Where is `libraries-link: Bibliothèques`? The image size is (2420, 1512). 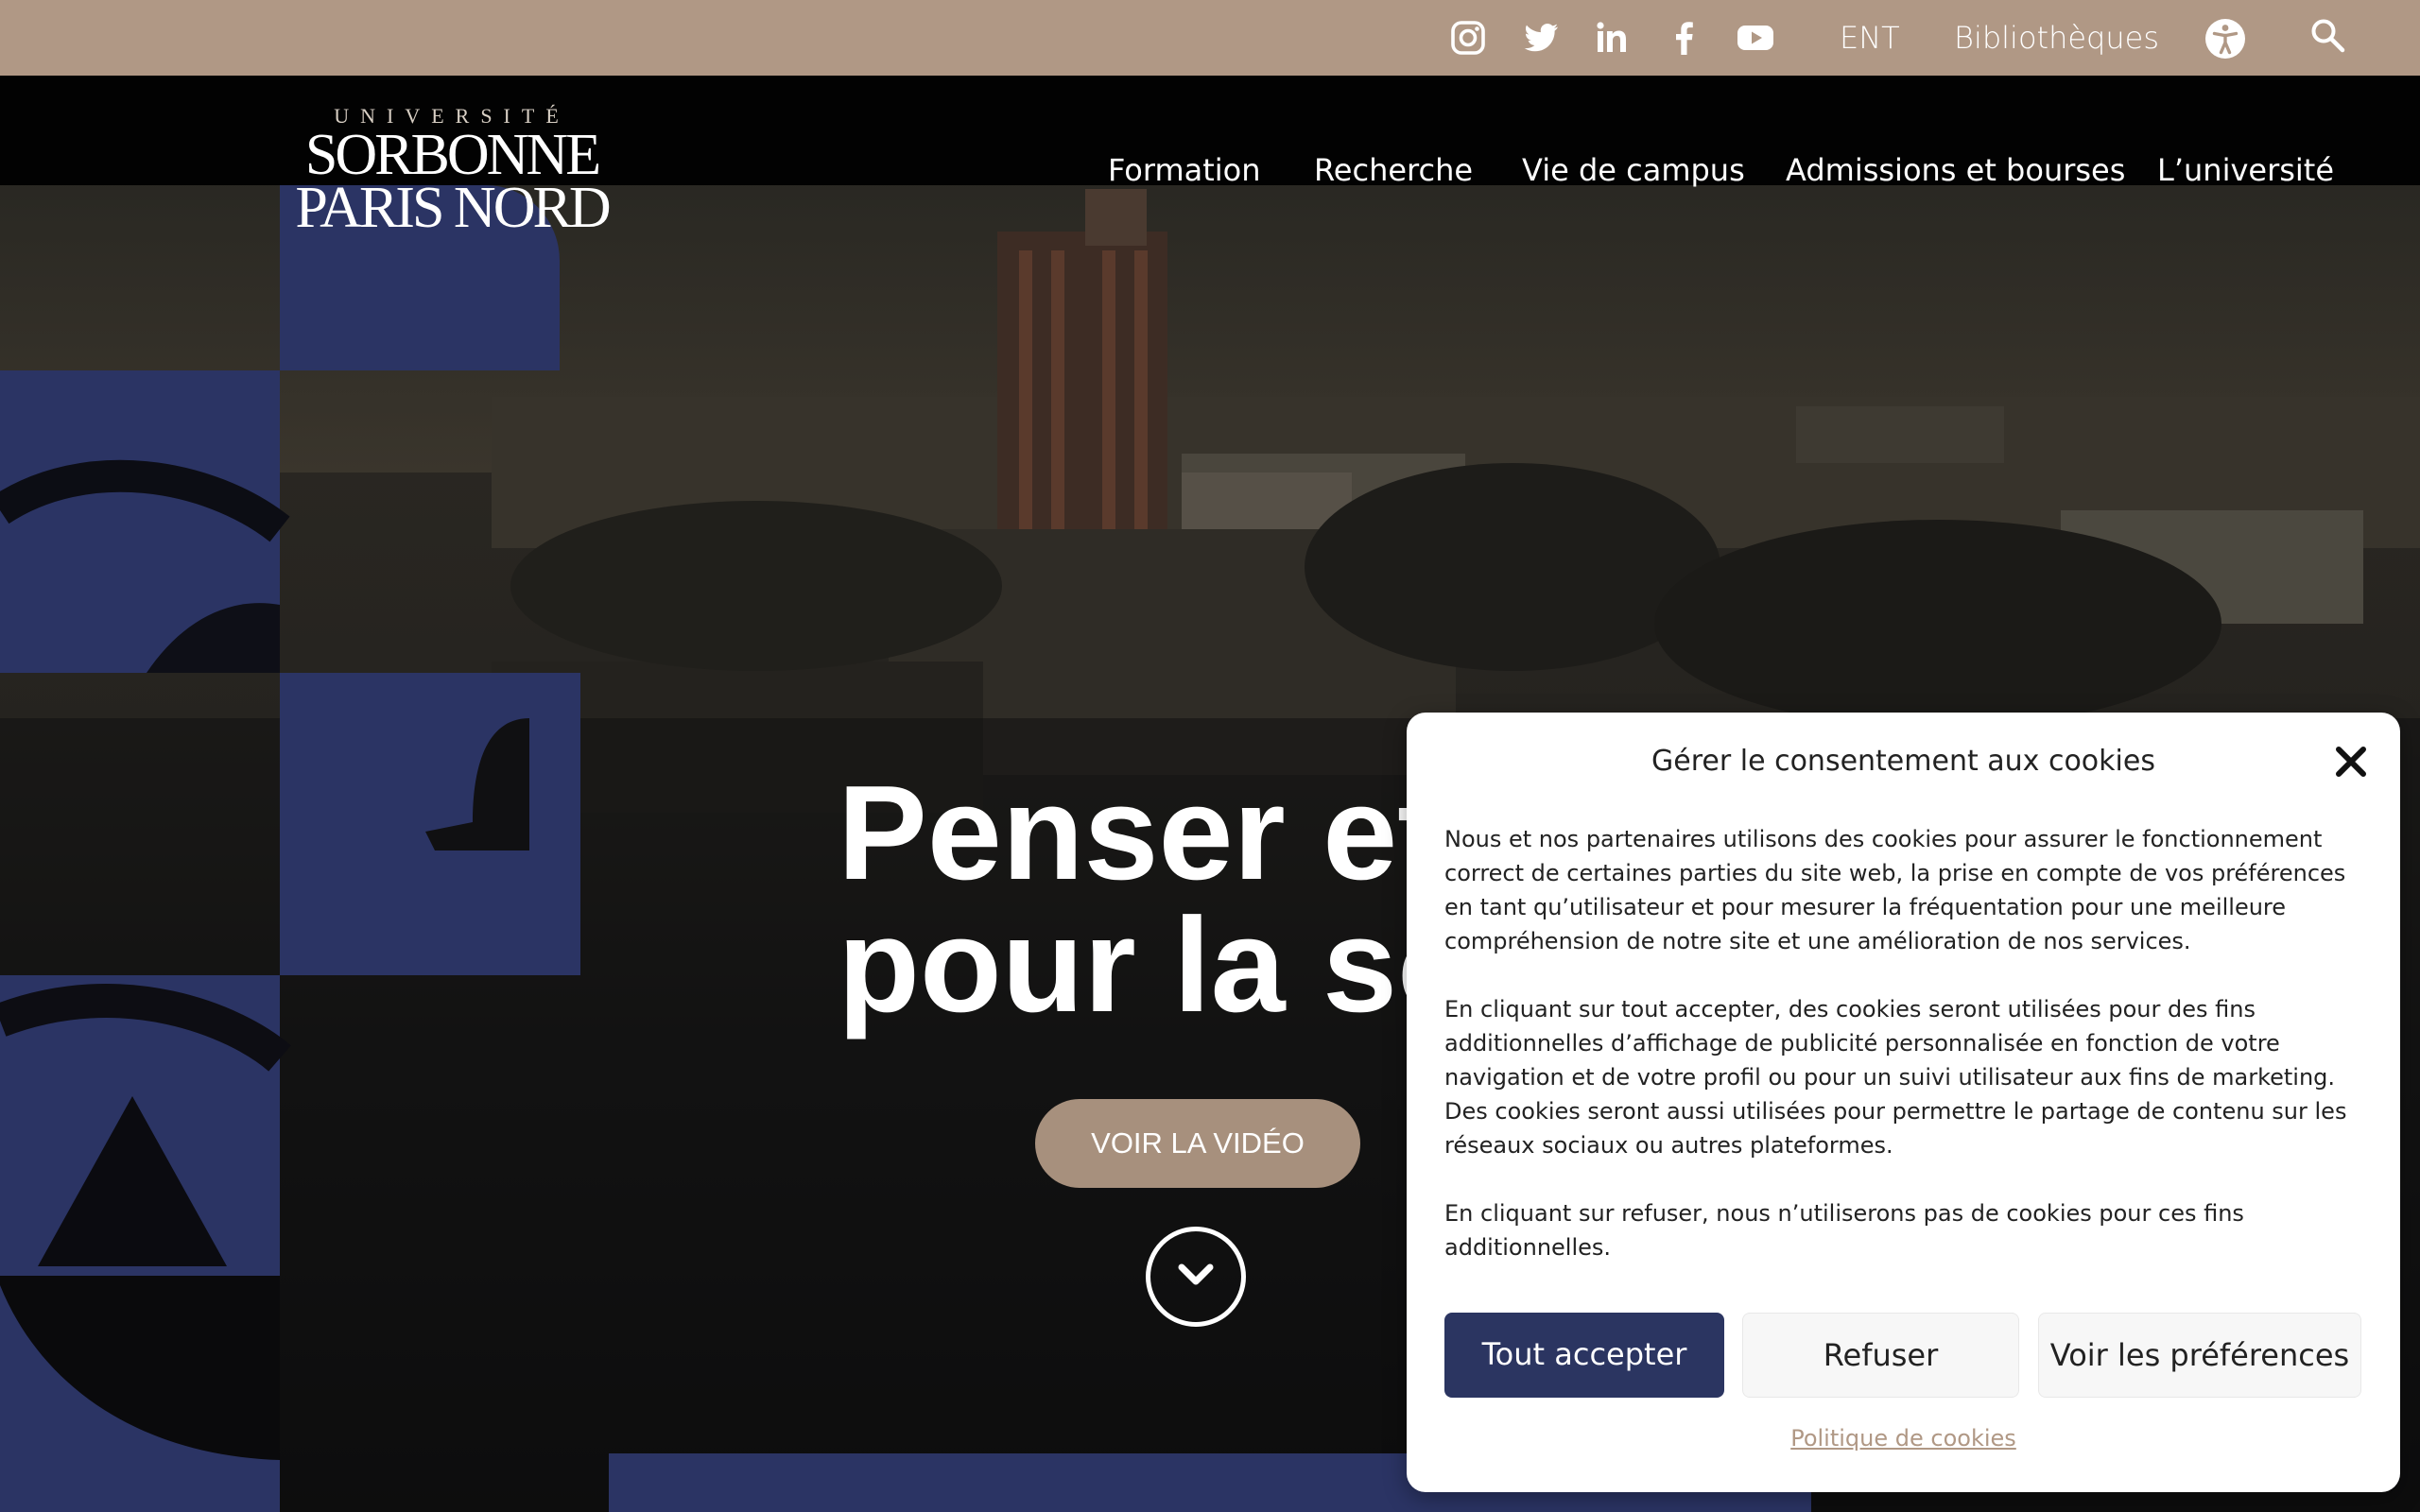 libraries-link: Bibliothèques is located at coordinates (2056, 38).